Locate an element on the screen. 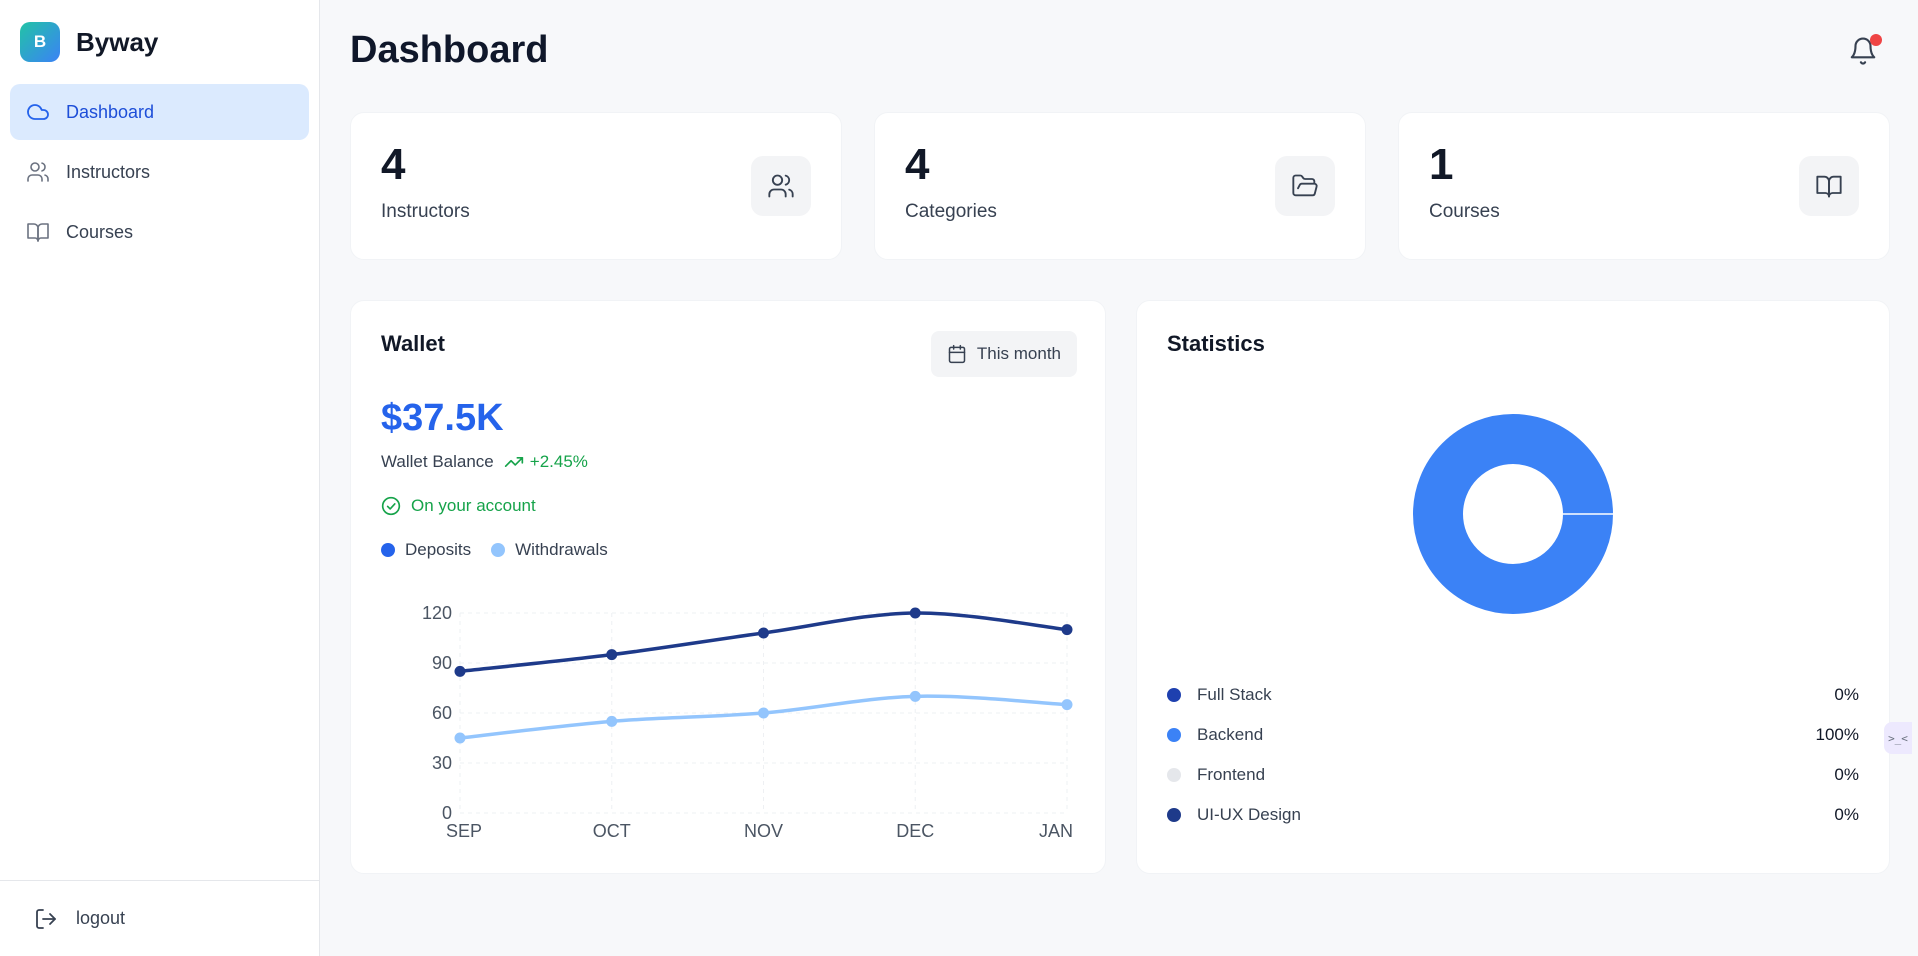  sidebar-nav: Dashboard Instructors Courses is located at coordinates (159, 172).